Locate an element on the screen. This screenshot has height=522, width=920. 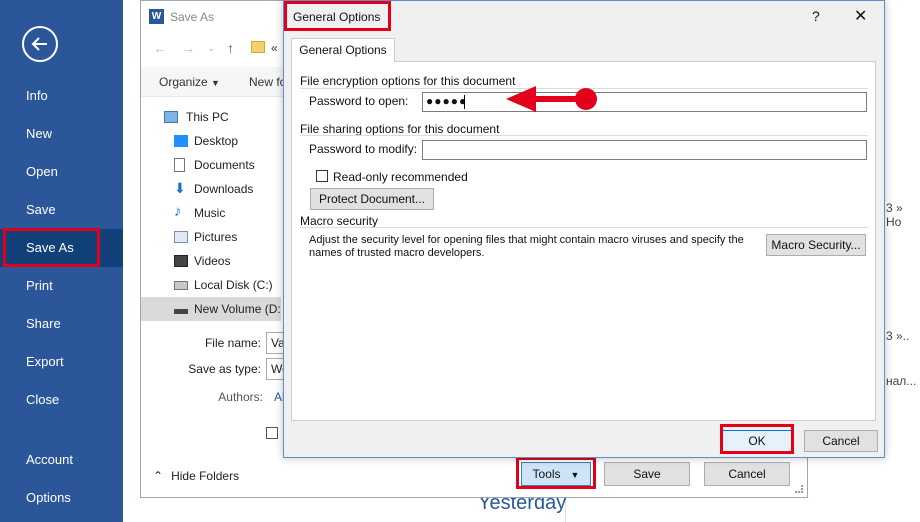
tree-item-local-disk: Local Disk (C:) is located at coordinates (211, 285).